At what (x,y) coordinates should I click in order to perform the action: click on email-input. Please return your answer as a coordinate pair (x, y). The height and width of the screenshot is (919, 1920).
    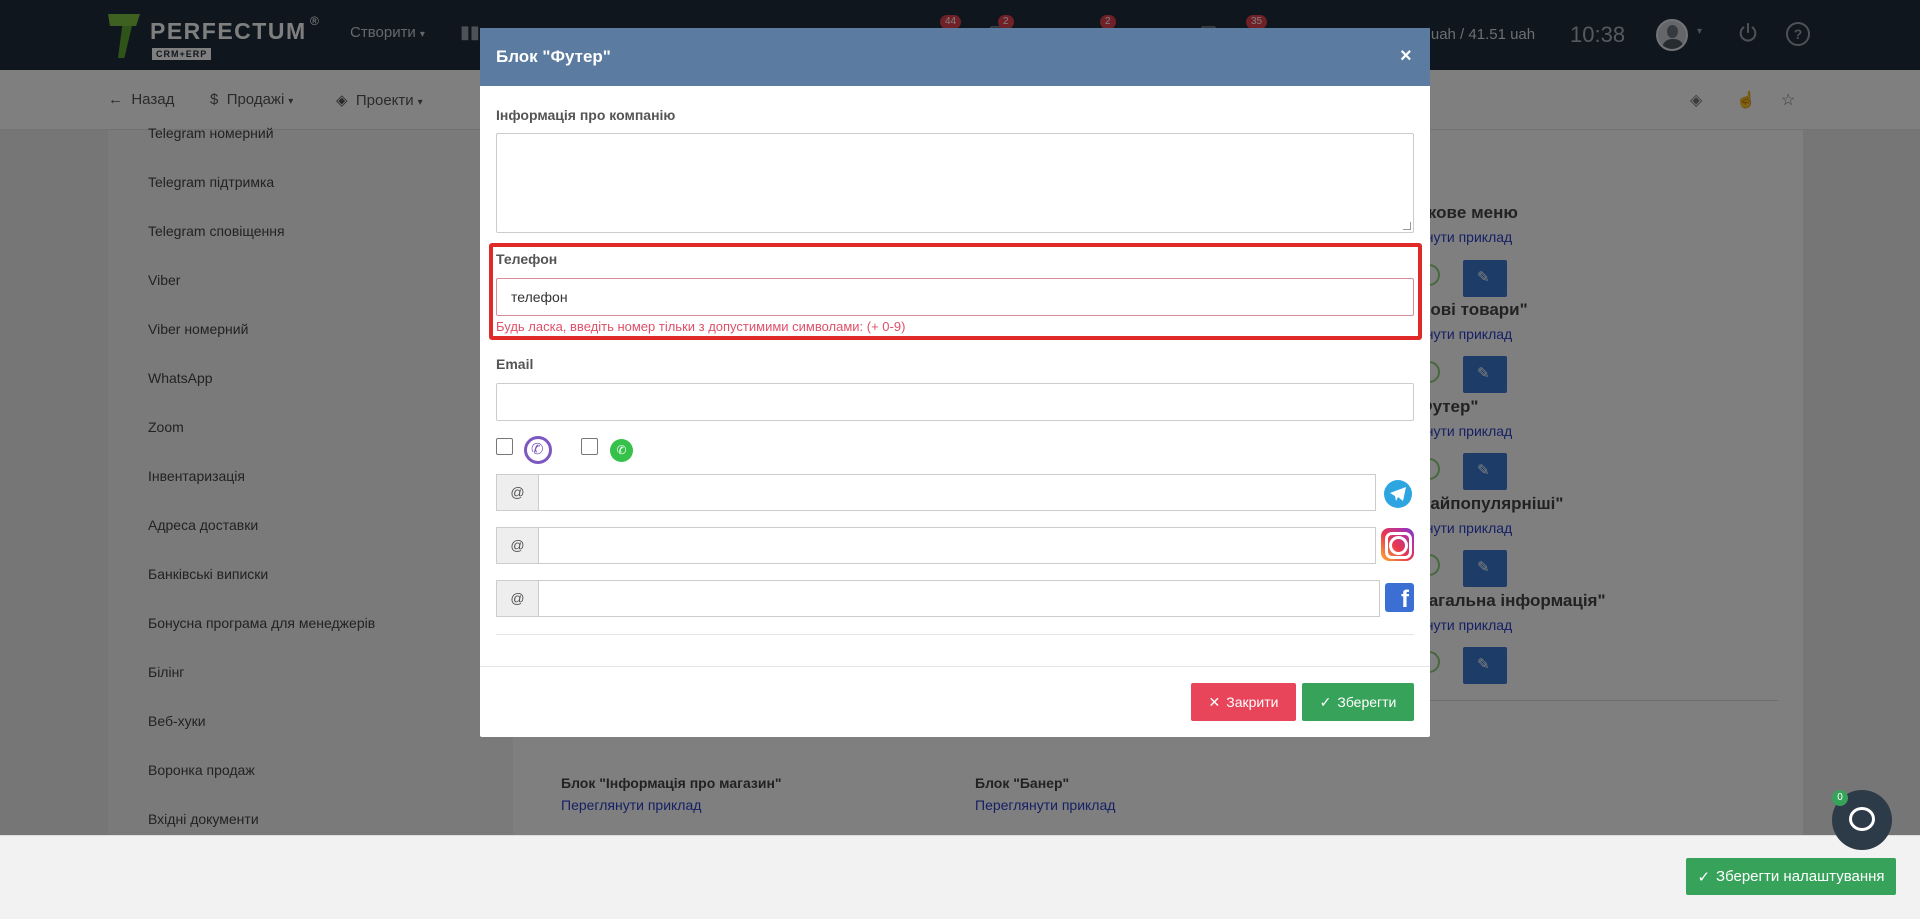
    Looking at the image, I should click on (955, 402).